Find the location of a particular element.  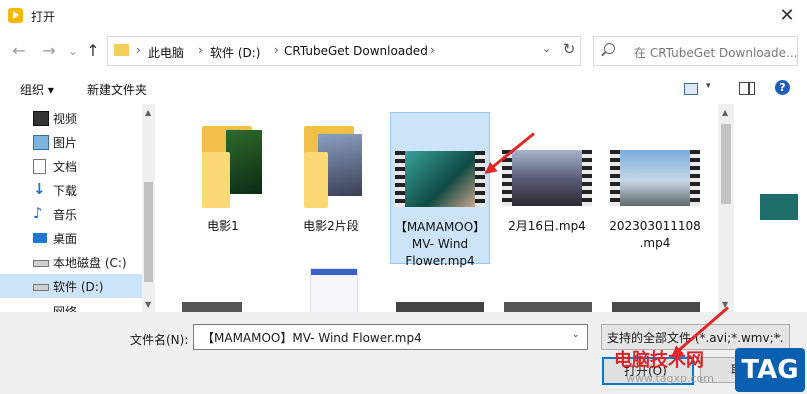

file-tile-folder: 电影1 is located at coordinates (223, 187).